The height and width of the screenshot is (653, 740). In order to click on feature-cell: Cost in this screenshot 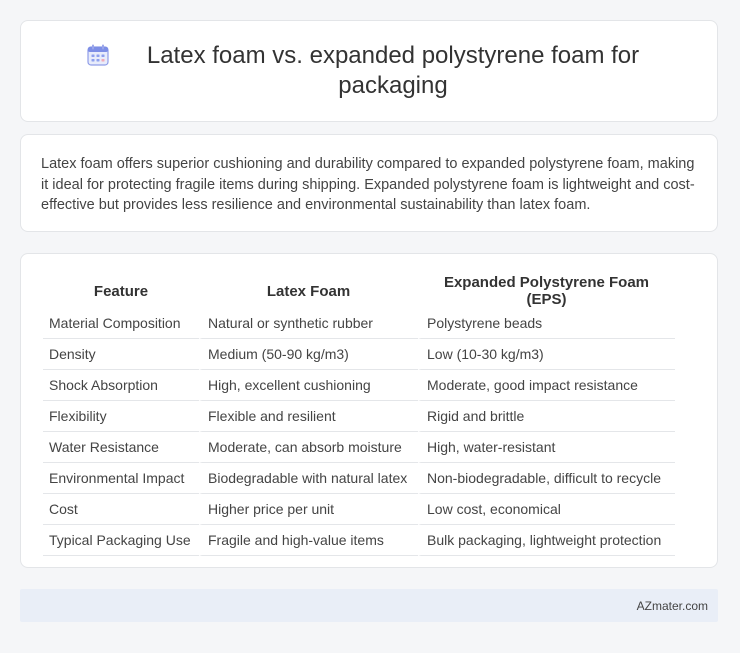, I will do `click(121, 509)`.